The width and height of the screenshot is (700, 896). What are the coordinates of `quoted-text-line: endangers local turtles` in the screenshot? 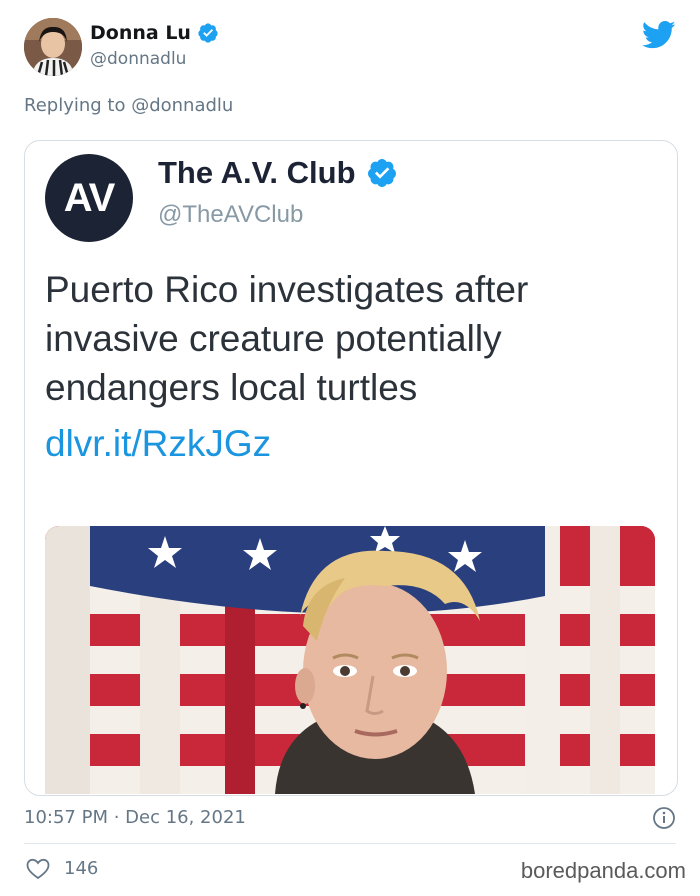 It's located at (231, 387).